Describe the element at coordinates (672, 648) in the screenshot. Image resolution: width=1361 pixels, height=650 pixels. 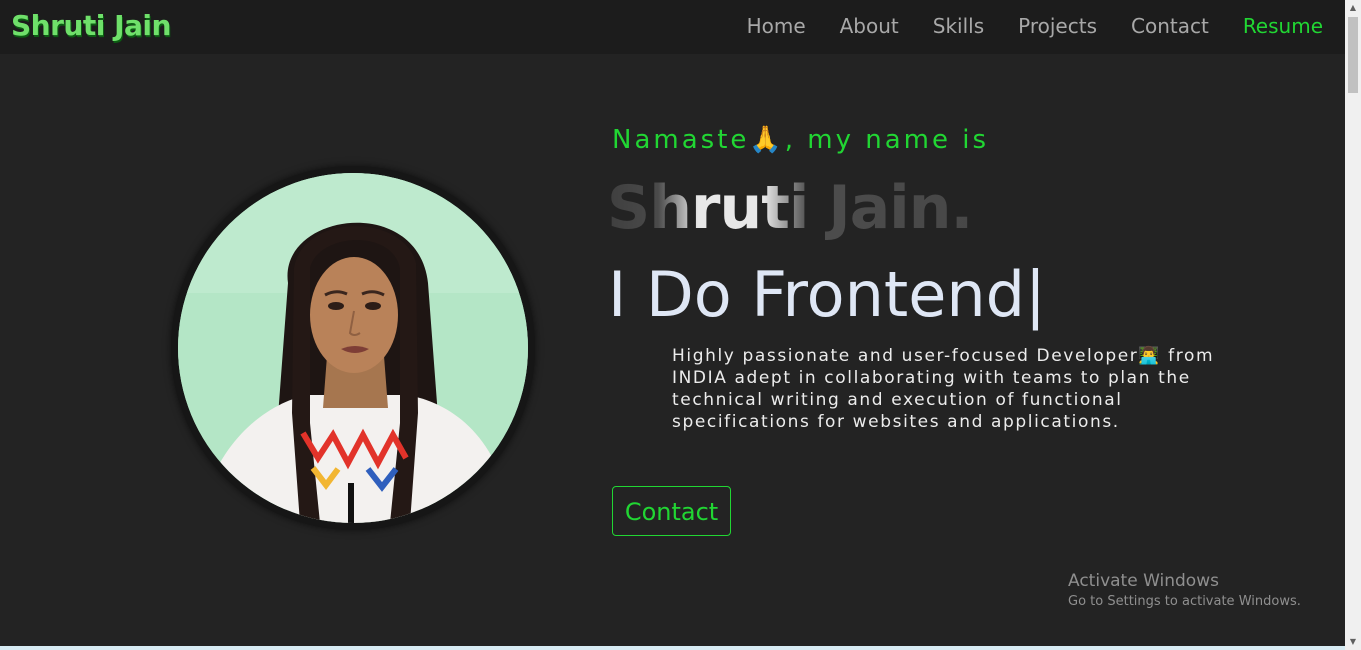
I see `bottom-strip` at that location.